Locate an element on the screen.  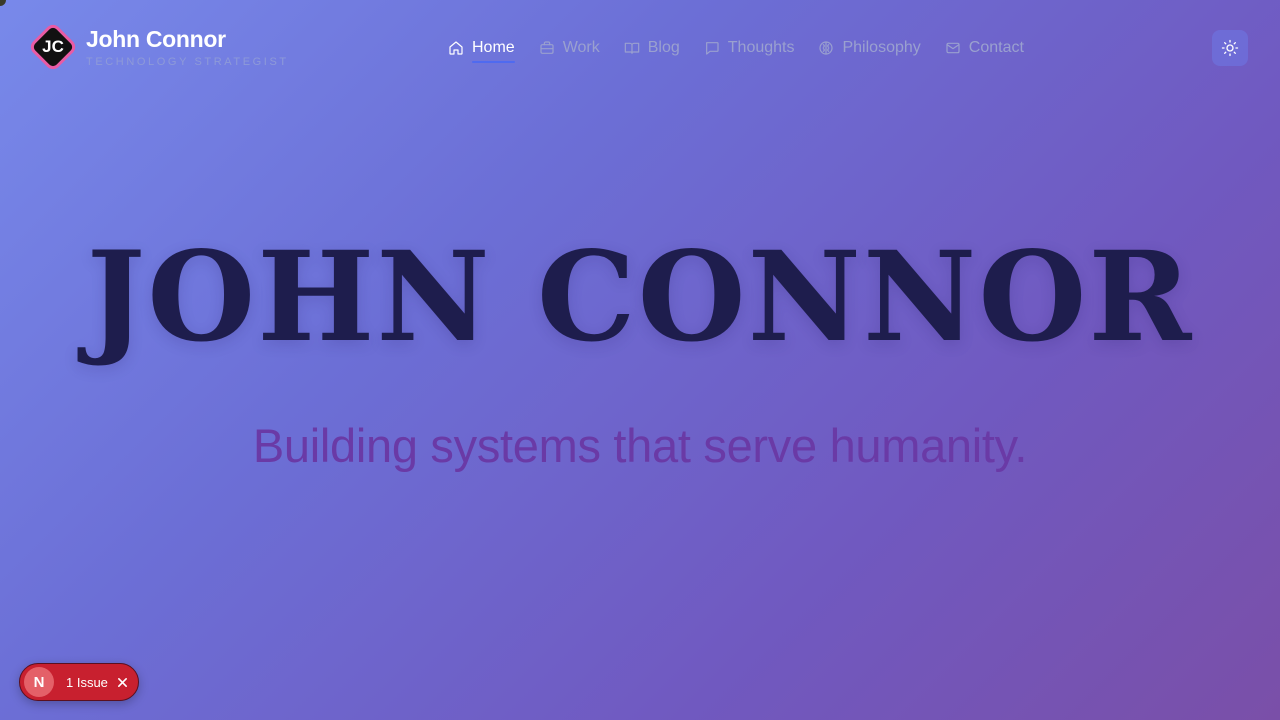
nav-label-blog: Blog is located at coordinates (663, 47).